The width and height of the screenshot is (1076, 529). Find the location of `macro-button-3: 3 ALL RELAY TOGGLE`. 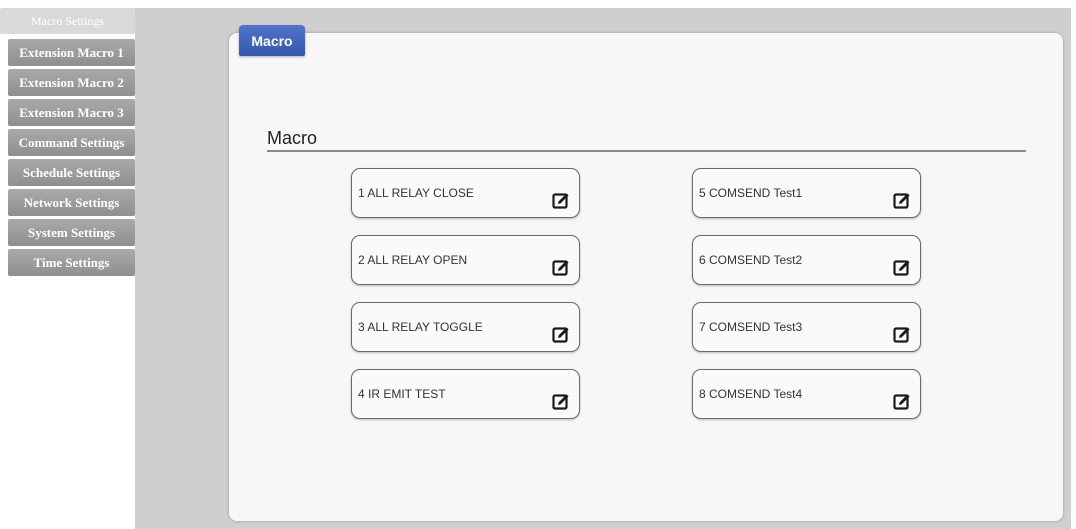

macro-button-3: 3 ALL RELAY TOGGLE is located at coordinates (465, 327).